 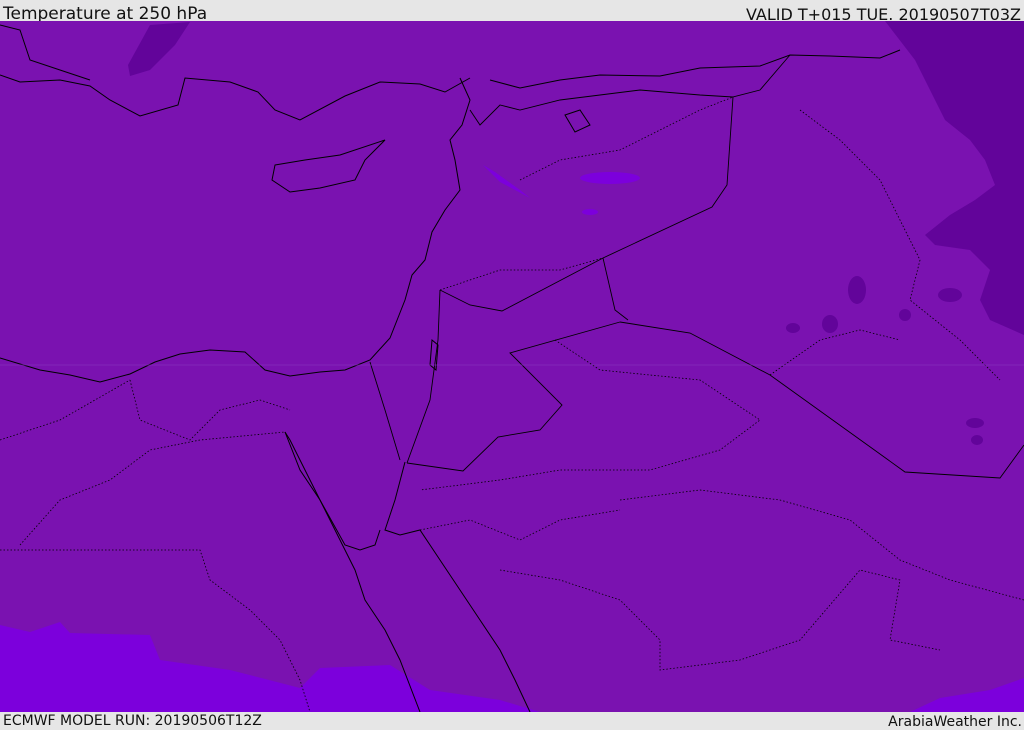 What do you see at coordinates (955, 722) in the screenshot?
I see `credit-label: ArabiaWeather Inc.` at bounding box center [955, 722].